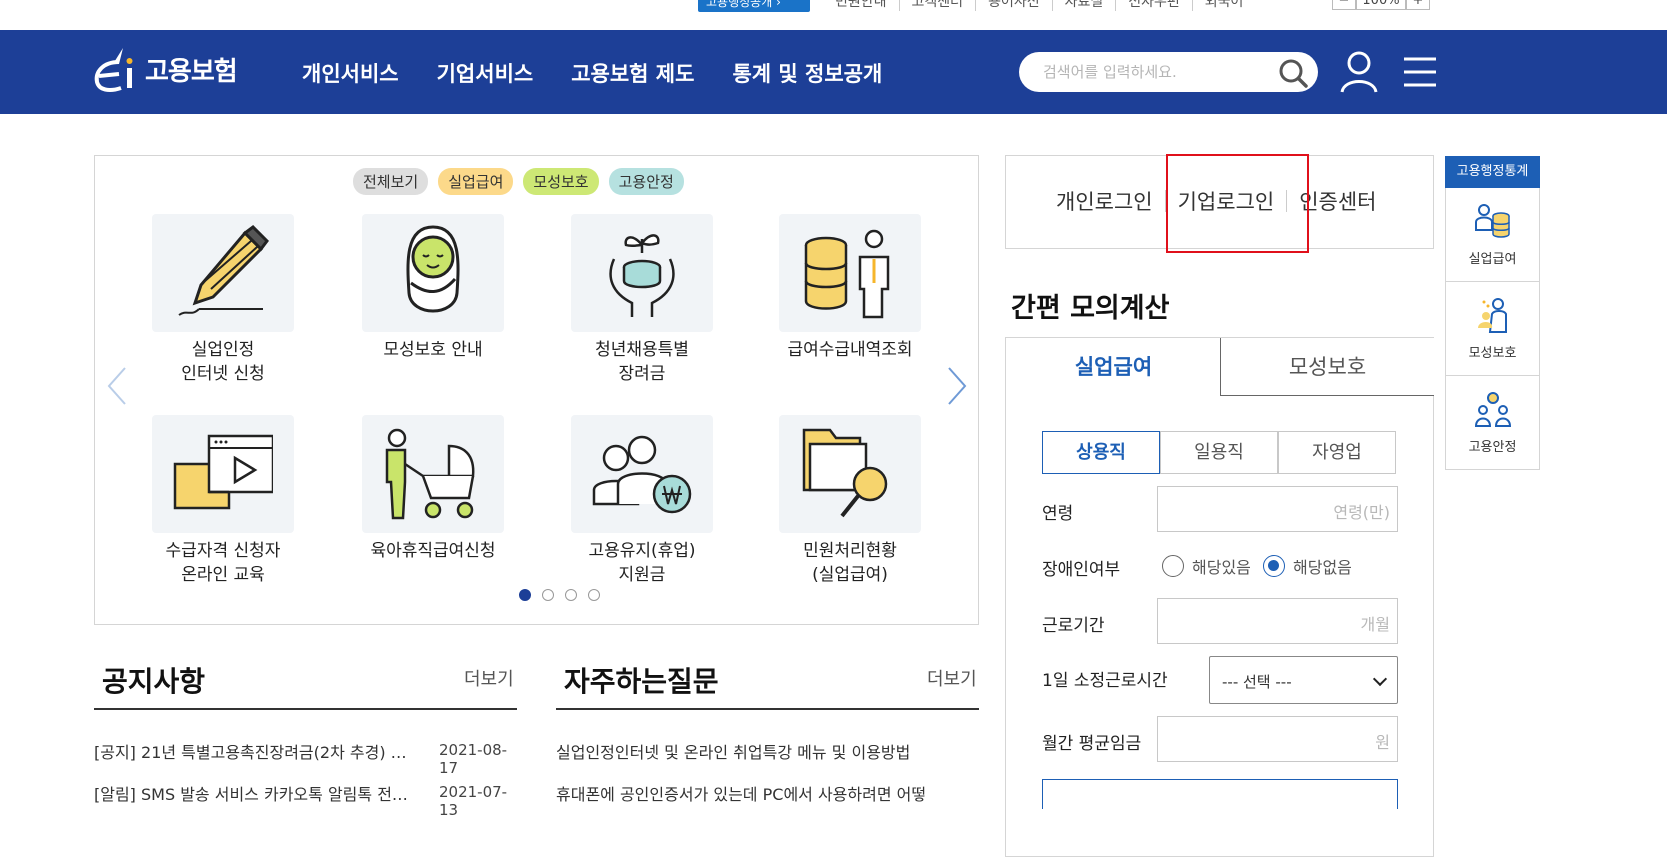 Image resolution: width=1667 pixels, height=857 pixels. I want to click on notice-date: 2021-08-17, so click(473, 759).